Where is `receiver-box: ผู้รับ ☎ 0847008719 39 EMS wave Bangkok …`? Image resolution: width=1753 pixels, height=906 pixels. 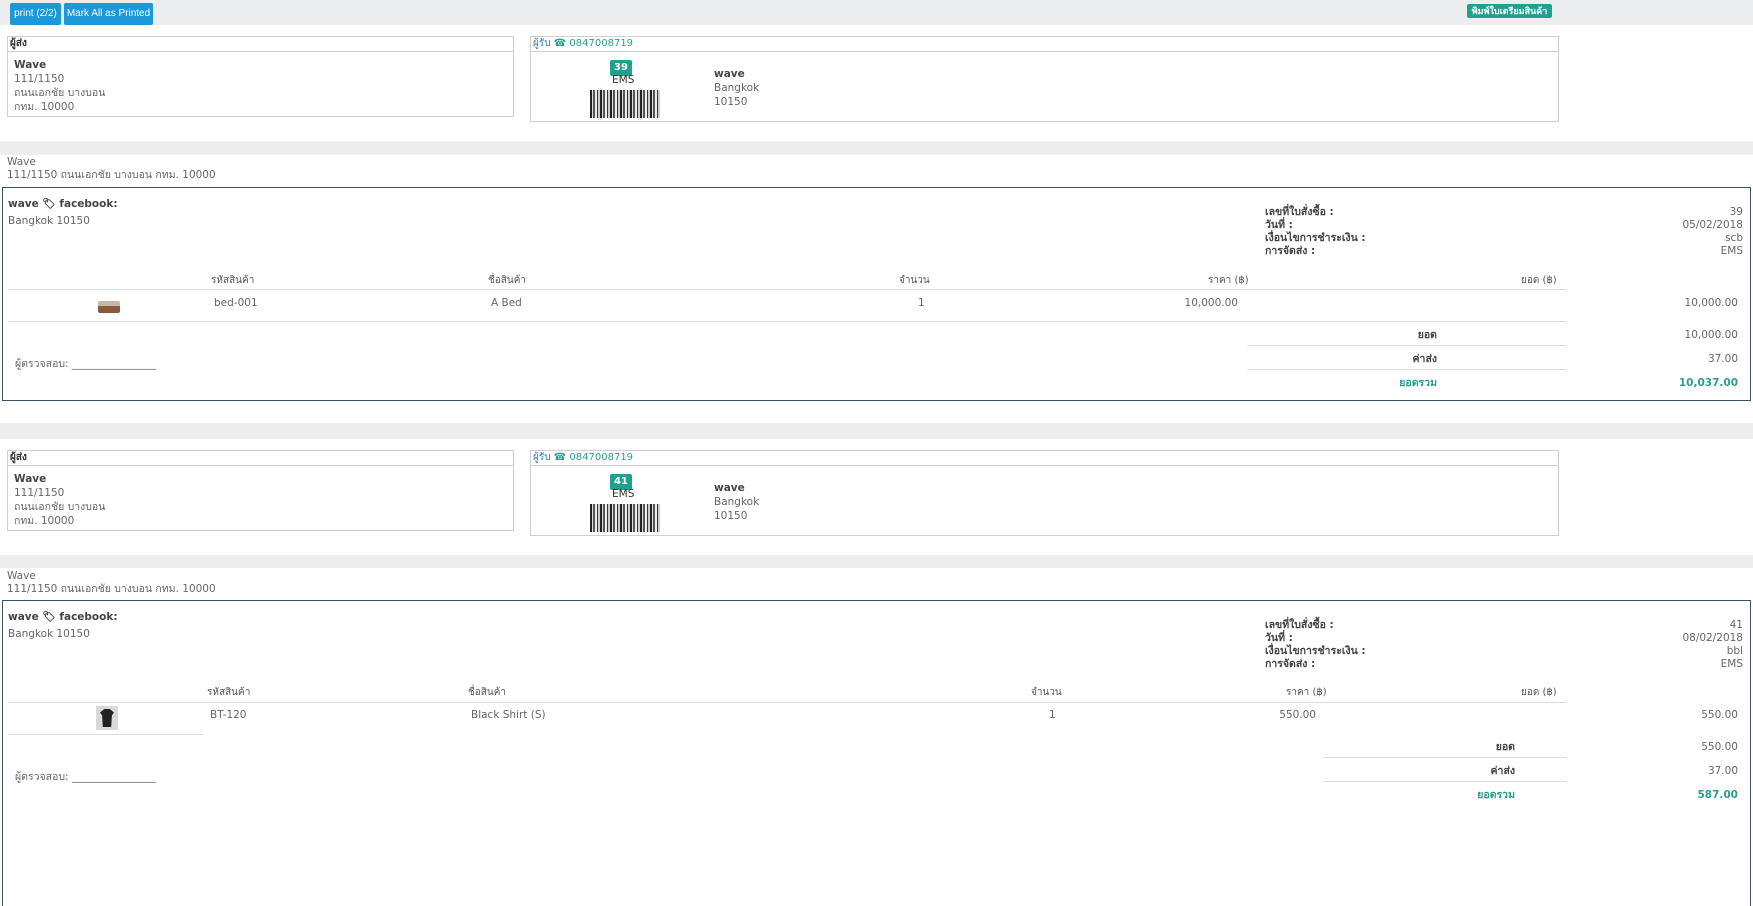
receiver-box: ผู้รับ ☎ 0847008719 39 EMS wave Bangkok … is located at coordinates (1044, 79).